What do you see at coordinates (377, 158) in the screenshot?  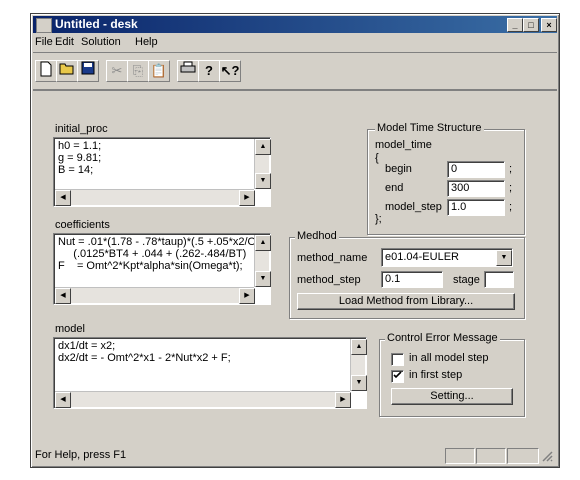 I see `open-brace: {` at bounding box center [377, 158].